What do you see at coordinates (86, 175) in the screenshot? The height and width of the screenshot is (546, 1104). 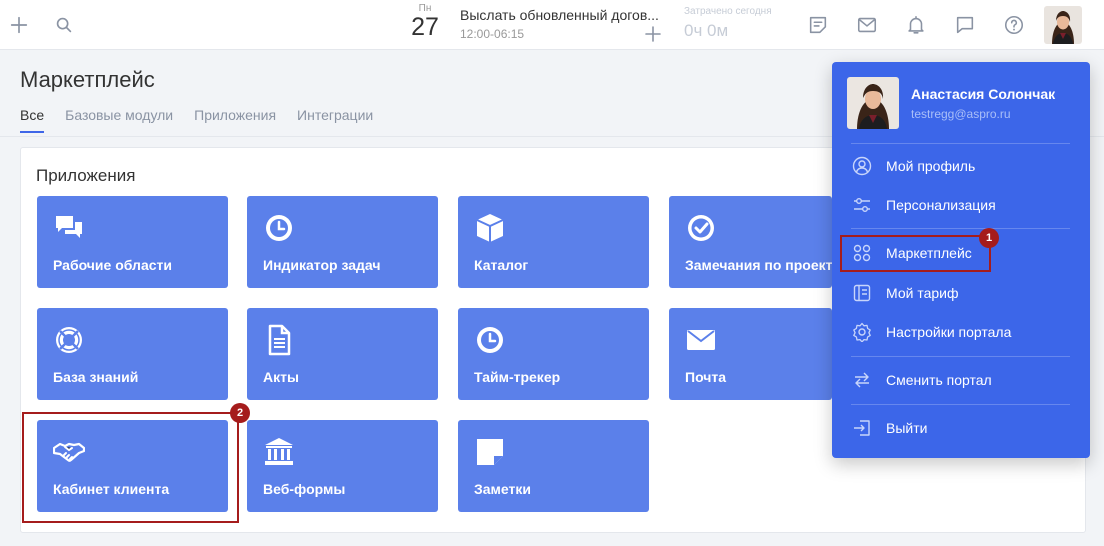 I see `section-title: Приложения` at bounding box center [86, 175].